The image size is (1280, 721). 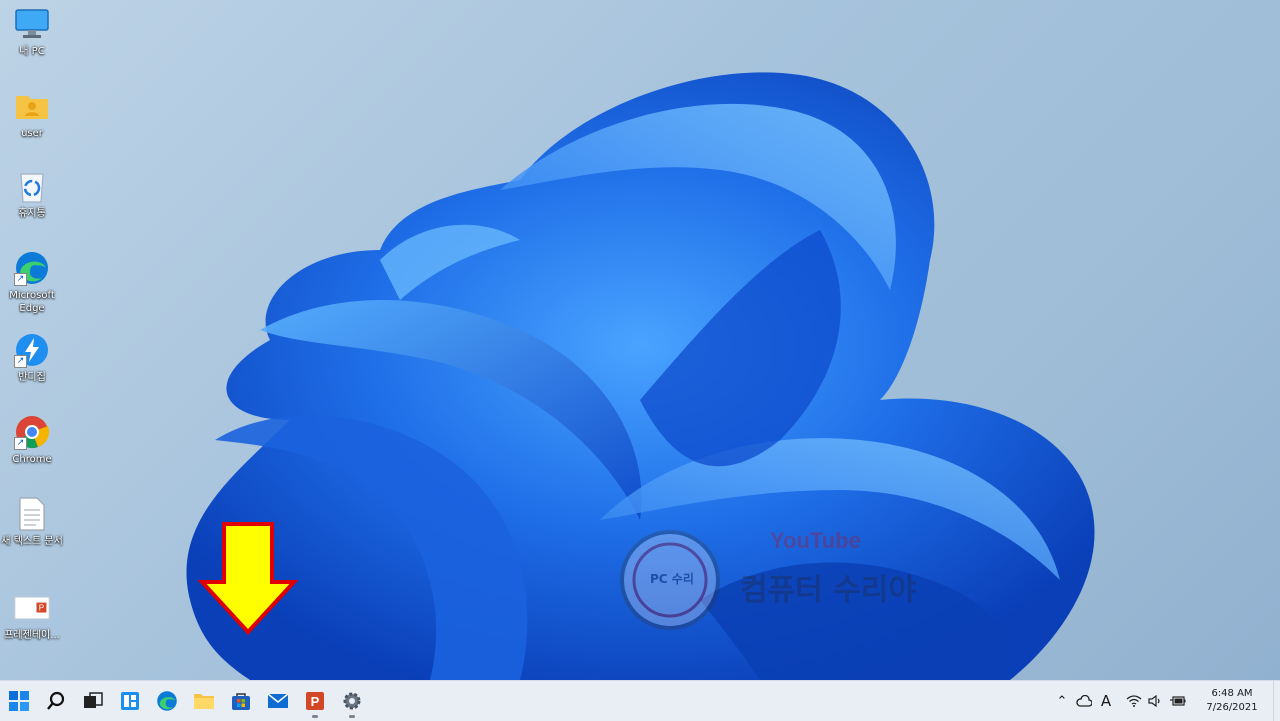 I want to click on powerpoint-icon: P, so click(x=314, y=701).